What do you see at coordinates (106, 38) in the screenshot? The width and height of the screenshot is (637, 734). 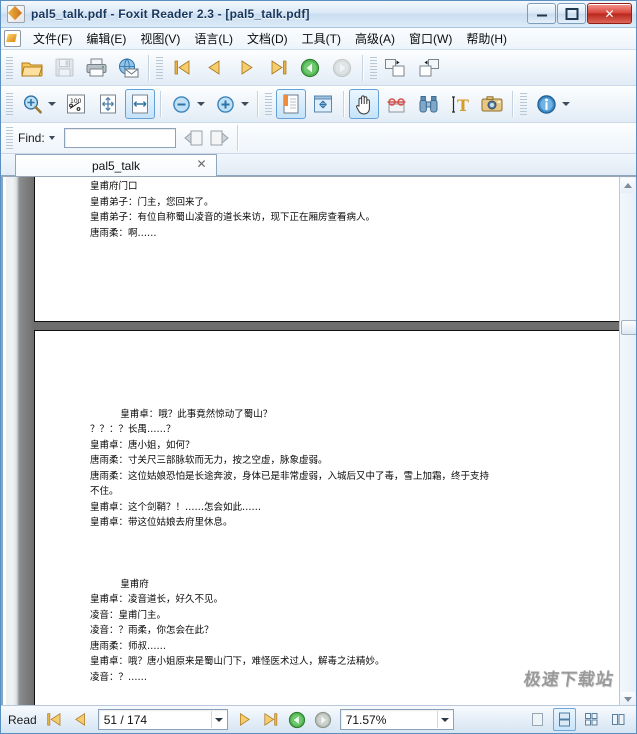 I see `menu-edit: 编辑(E)` at bounding box center [106, 38].